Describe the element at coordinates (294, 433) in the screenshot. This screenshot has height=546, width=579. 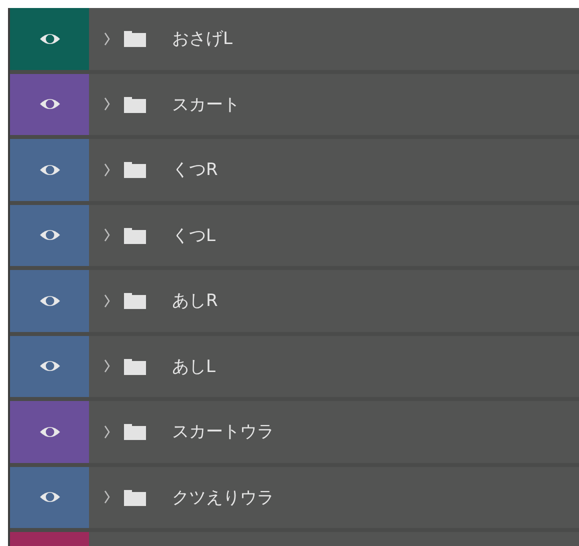
I see `layer-row: スカートウラ` at that location.